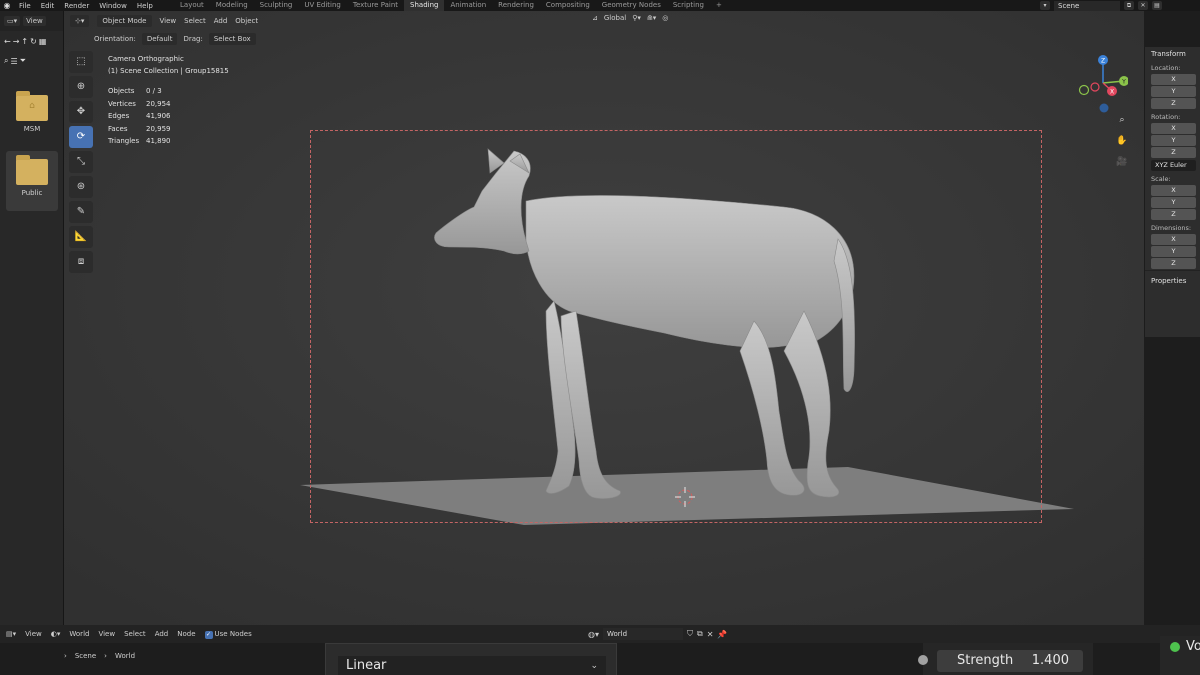 The height and width of the screenshot is (675, 1200). What do you see at coordinates (228, 634) in the screenshot?
I see `use-nodes-toggle: ✓ Use Nodes` at bounding box center [228, 634].